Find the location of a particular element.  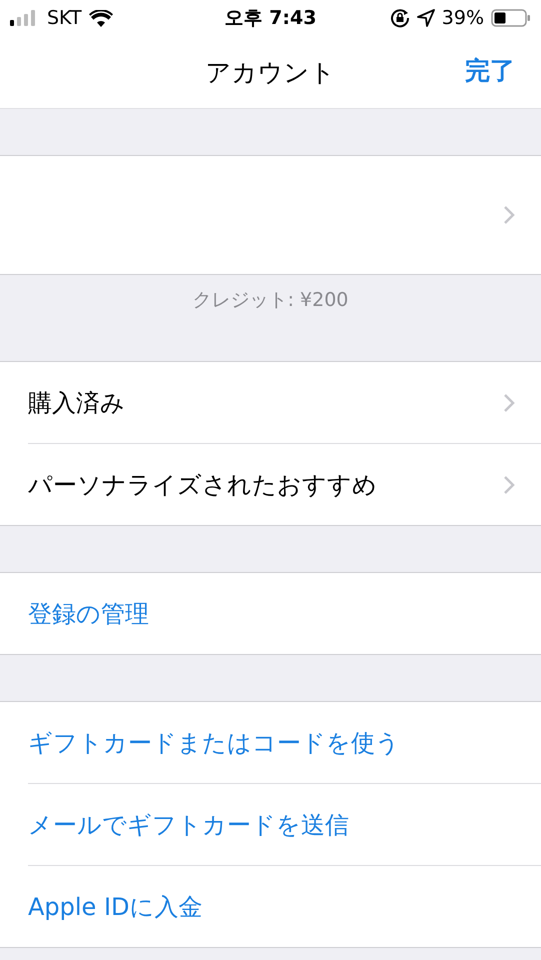

done-button: 完了 is located at coordinates (490, 70).